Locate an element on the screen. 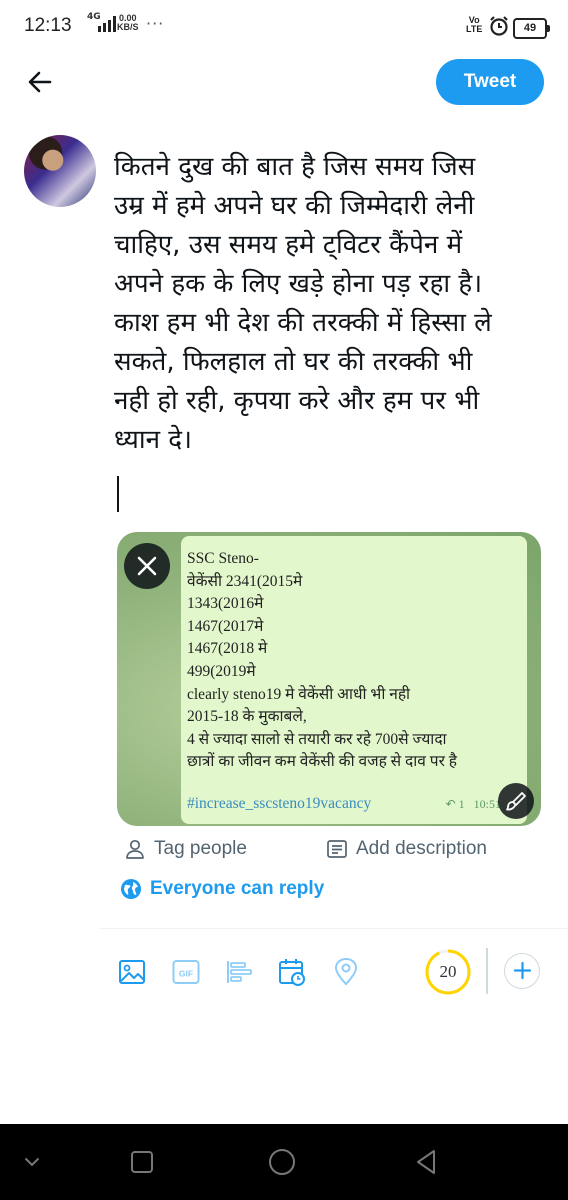 The image size is (568, 1200). brush-icon is located at coordinates (516, 801).